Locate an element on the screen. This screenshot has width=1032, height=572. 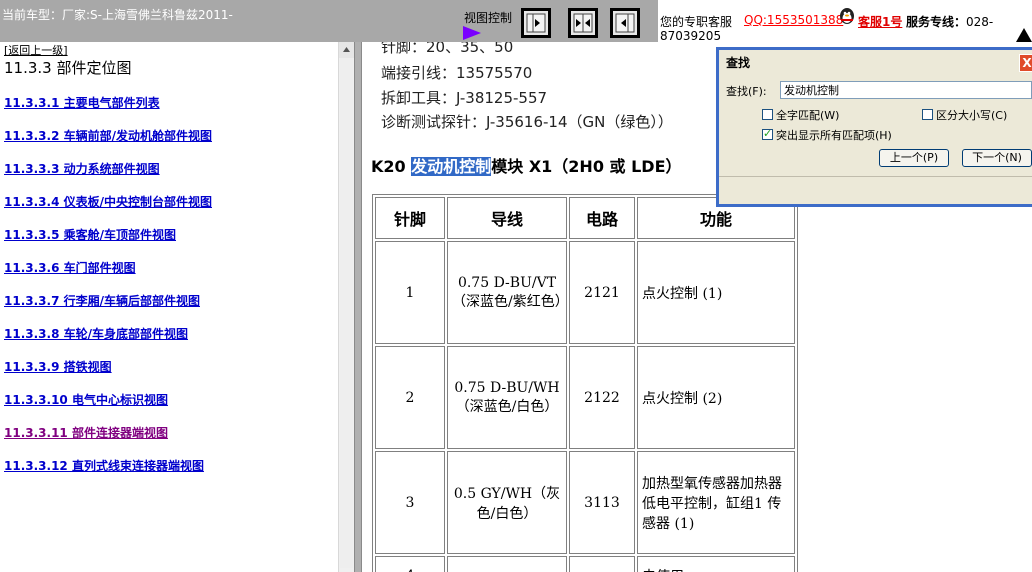
expand-left-icon is located at coordinates (625, 23).